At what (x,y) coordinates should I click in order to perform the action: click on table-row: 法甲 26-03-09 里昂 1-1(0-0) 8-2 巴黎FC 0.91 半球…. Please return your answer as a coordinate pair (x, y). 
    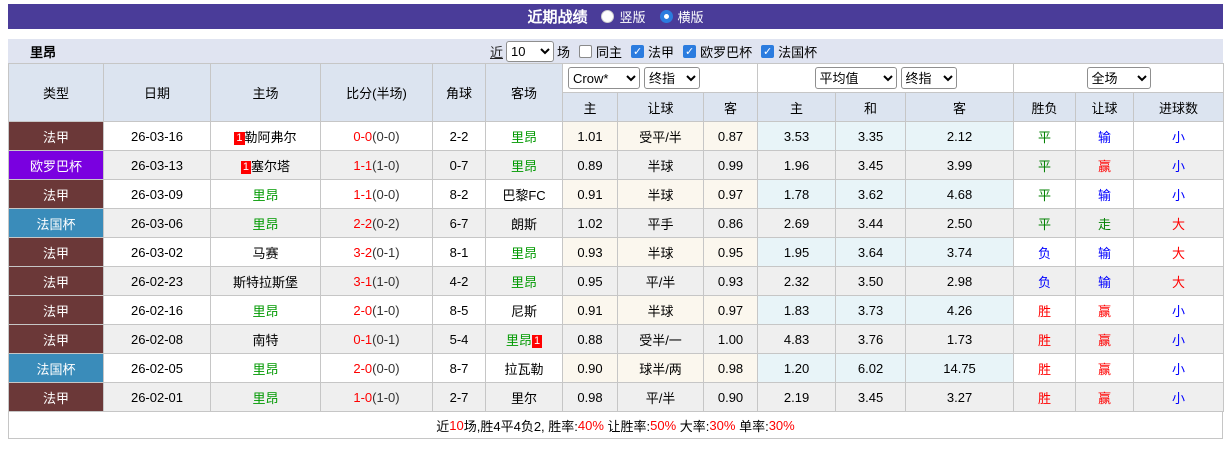
    Looking at the image, I should click on (616, 194).